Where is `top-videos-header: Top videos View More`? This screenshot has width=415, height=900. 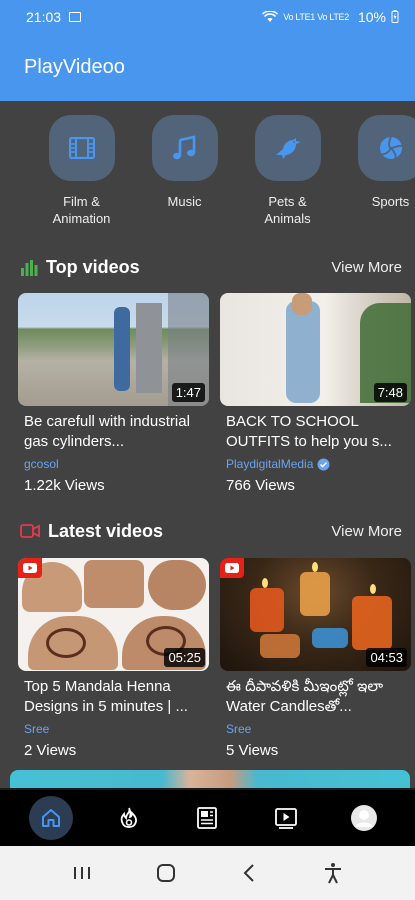
top-videos-header: Top videos View More is located at coordinates (211, 267).